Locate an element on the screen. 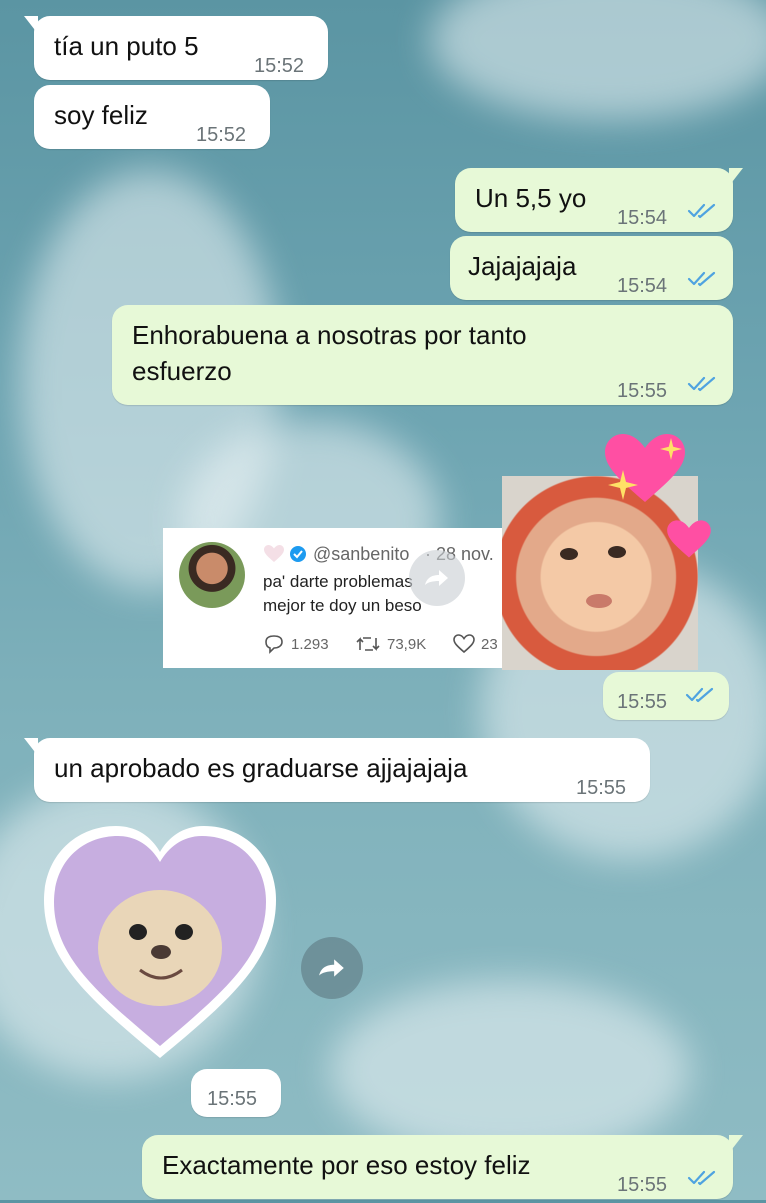  message-text-line2: esfuerzo is located at coordinates (182, 371).